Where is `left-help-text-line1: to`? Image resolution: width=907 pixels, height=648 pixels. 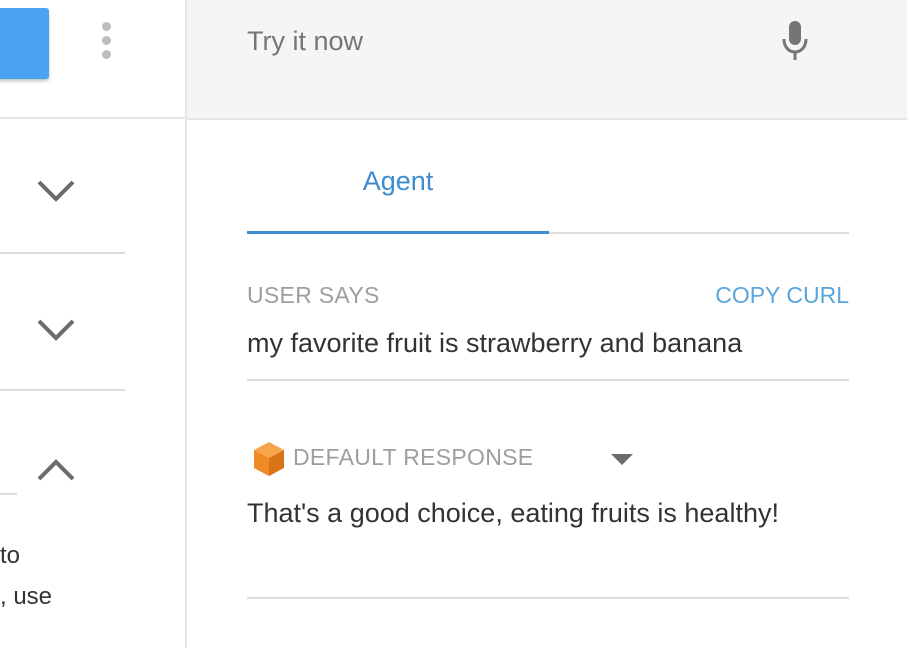 left-help-text-line1: to is located at coordinates (10, 555).